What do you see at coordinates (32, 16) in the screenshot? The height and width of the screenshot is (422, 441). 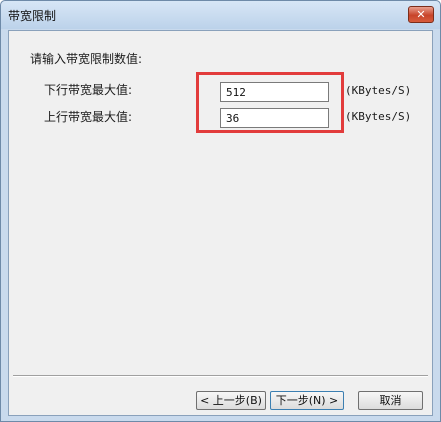 I see `window-title: 带宽限制` at bounding box center [32, 16].